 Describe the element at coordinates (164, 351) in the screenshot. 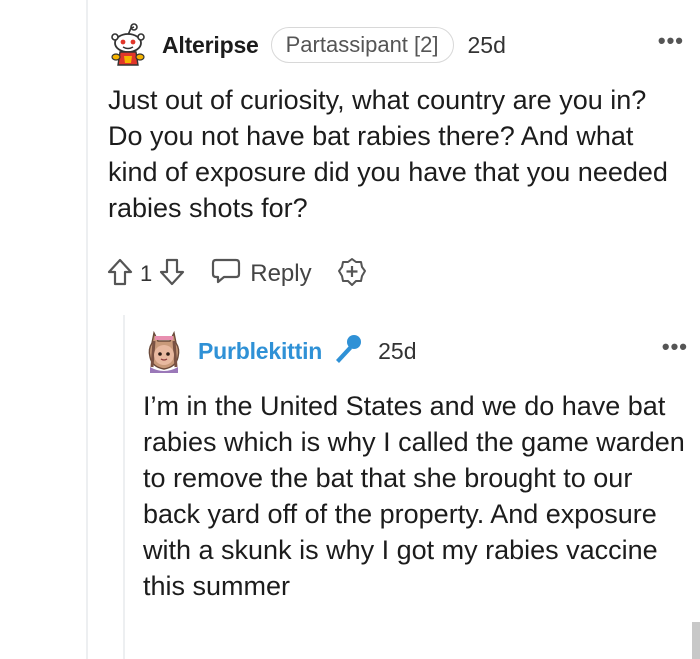

I see `kitten-avatar-icon` at that location.